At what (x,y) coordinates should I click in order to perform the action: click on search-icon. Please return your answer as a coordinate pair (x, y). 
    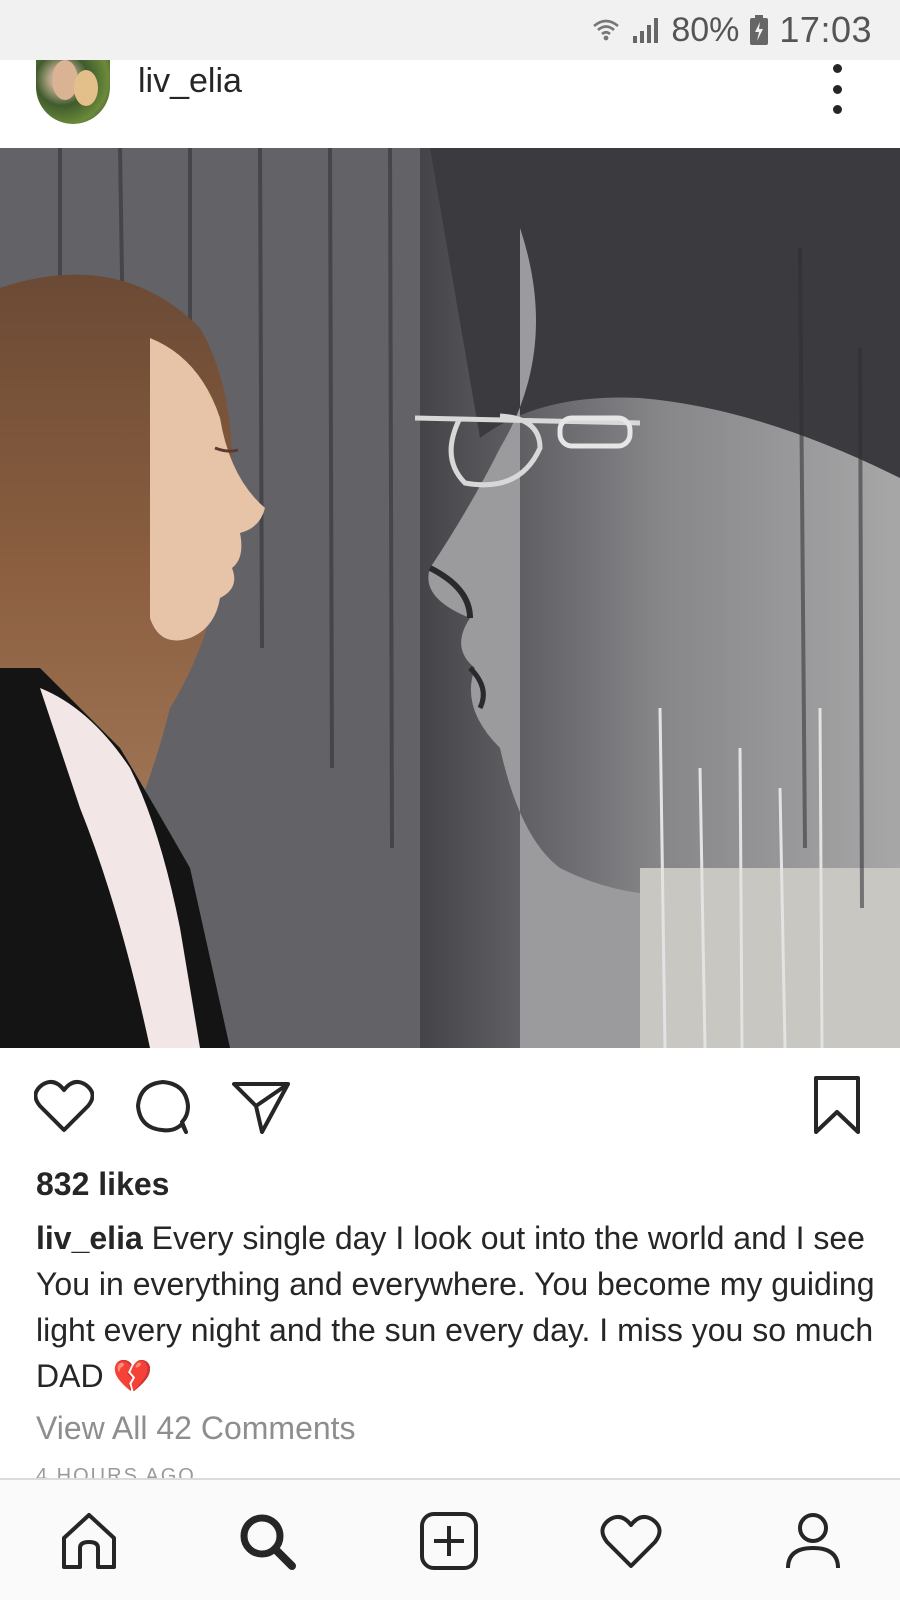
    Looking at the image, I should click on (268, 1542).